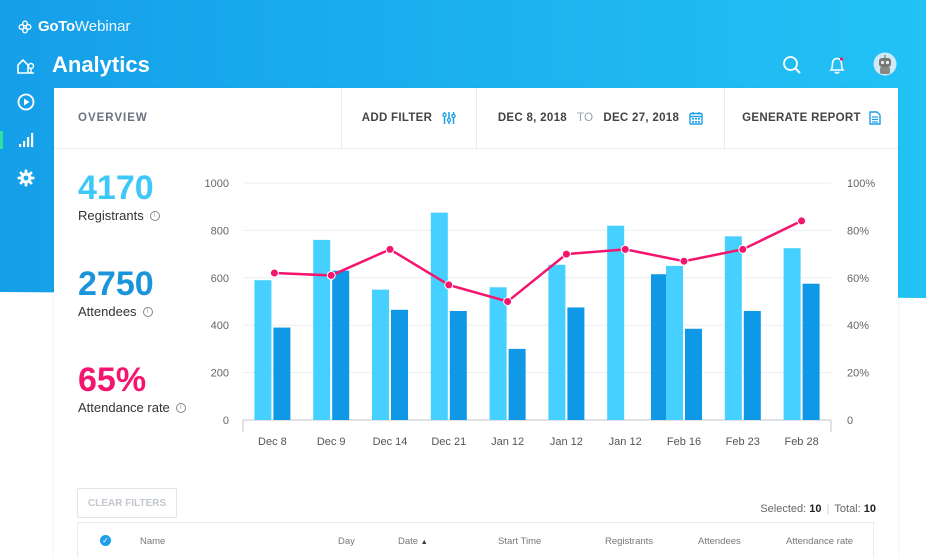 This screenshot has width=926, height=558. What do you see at coordinates (25, 26) in the screenshot?
I see `gotowebinar-logo-icon` at bounding box center [25, 26].